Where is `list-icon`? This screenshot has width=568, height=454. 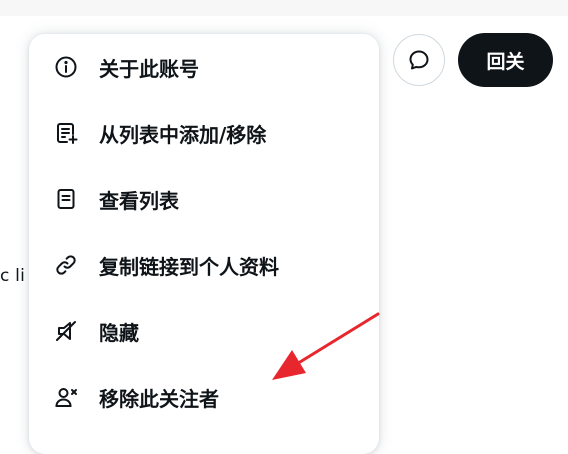 list-icon is located at coordinates (66, 199).